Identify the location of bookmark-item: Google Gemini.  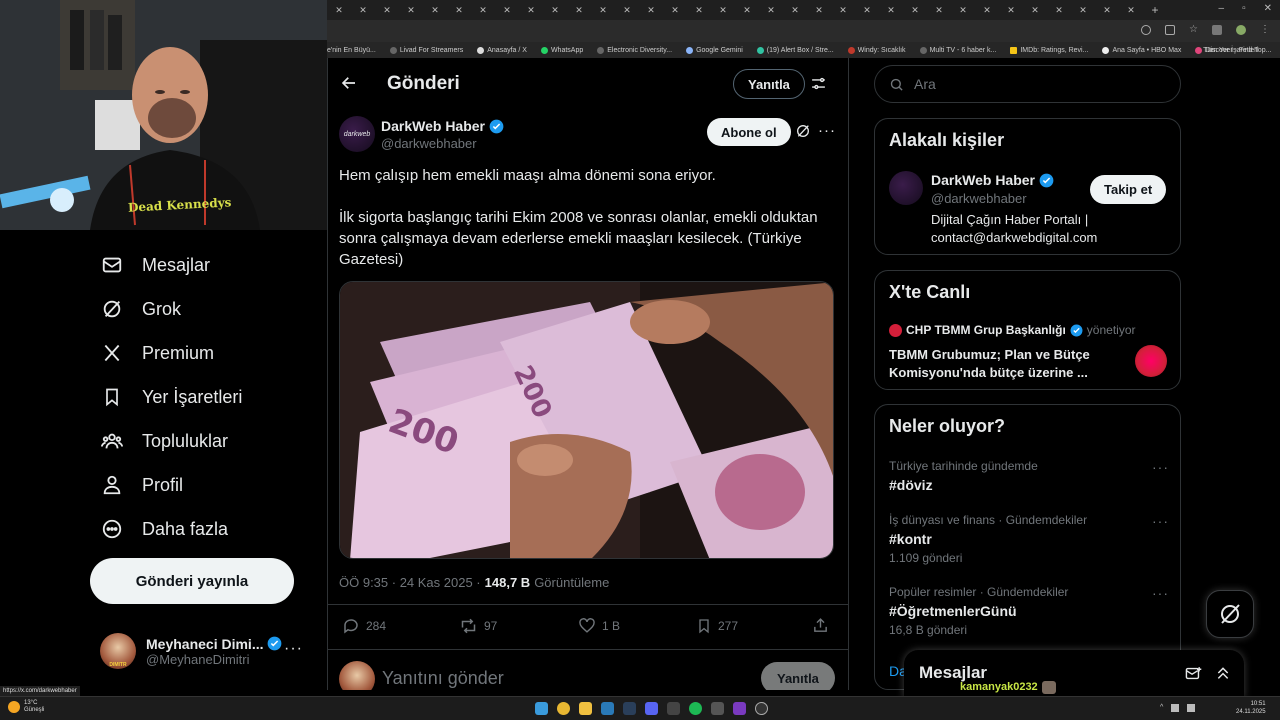
(714, 50).